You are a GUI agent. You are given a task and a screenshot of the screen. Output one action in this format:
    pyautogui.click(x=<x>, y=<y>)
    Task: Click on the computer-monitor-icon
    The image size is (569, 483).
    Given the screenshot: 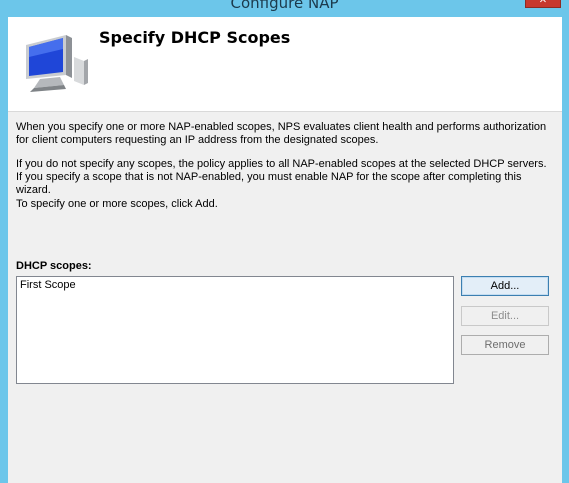 What is the action you would take?
    pyautogui.click(x=57, y=63)
    